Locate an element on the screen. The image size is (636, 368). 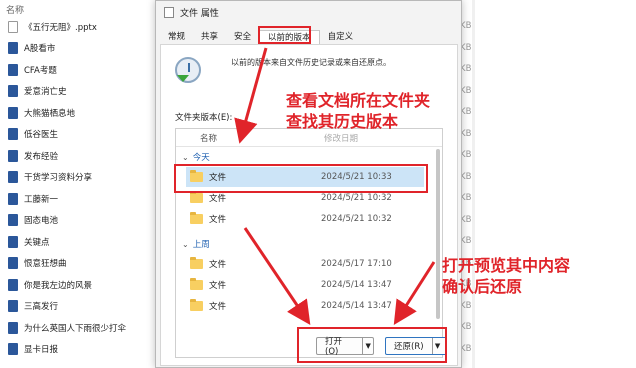
explorer-file-name: 关键点 is located at coordinates (37, 242).